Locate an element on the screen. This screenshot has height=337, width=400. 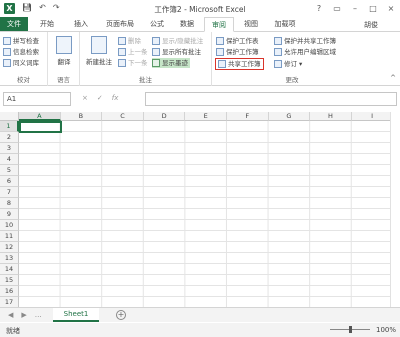
sheet-prev-icon: ◀ is located at coordinates (10, 315).